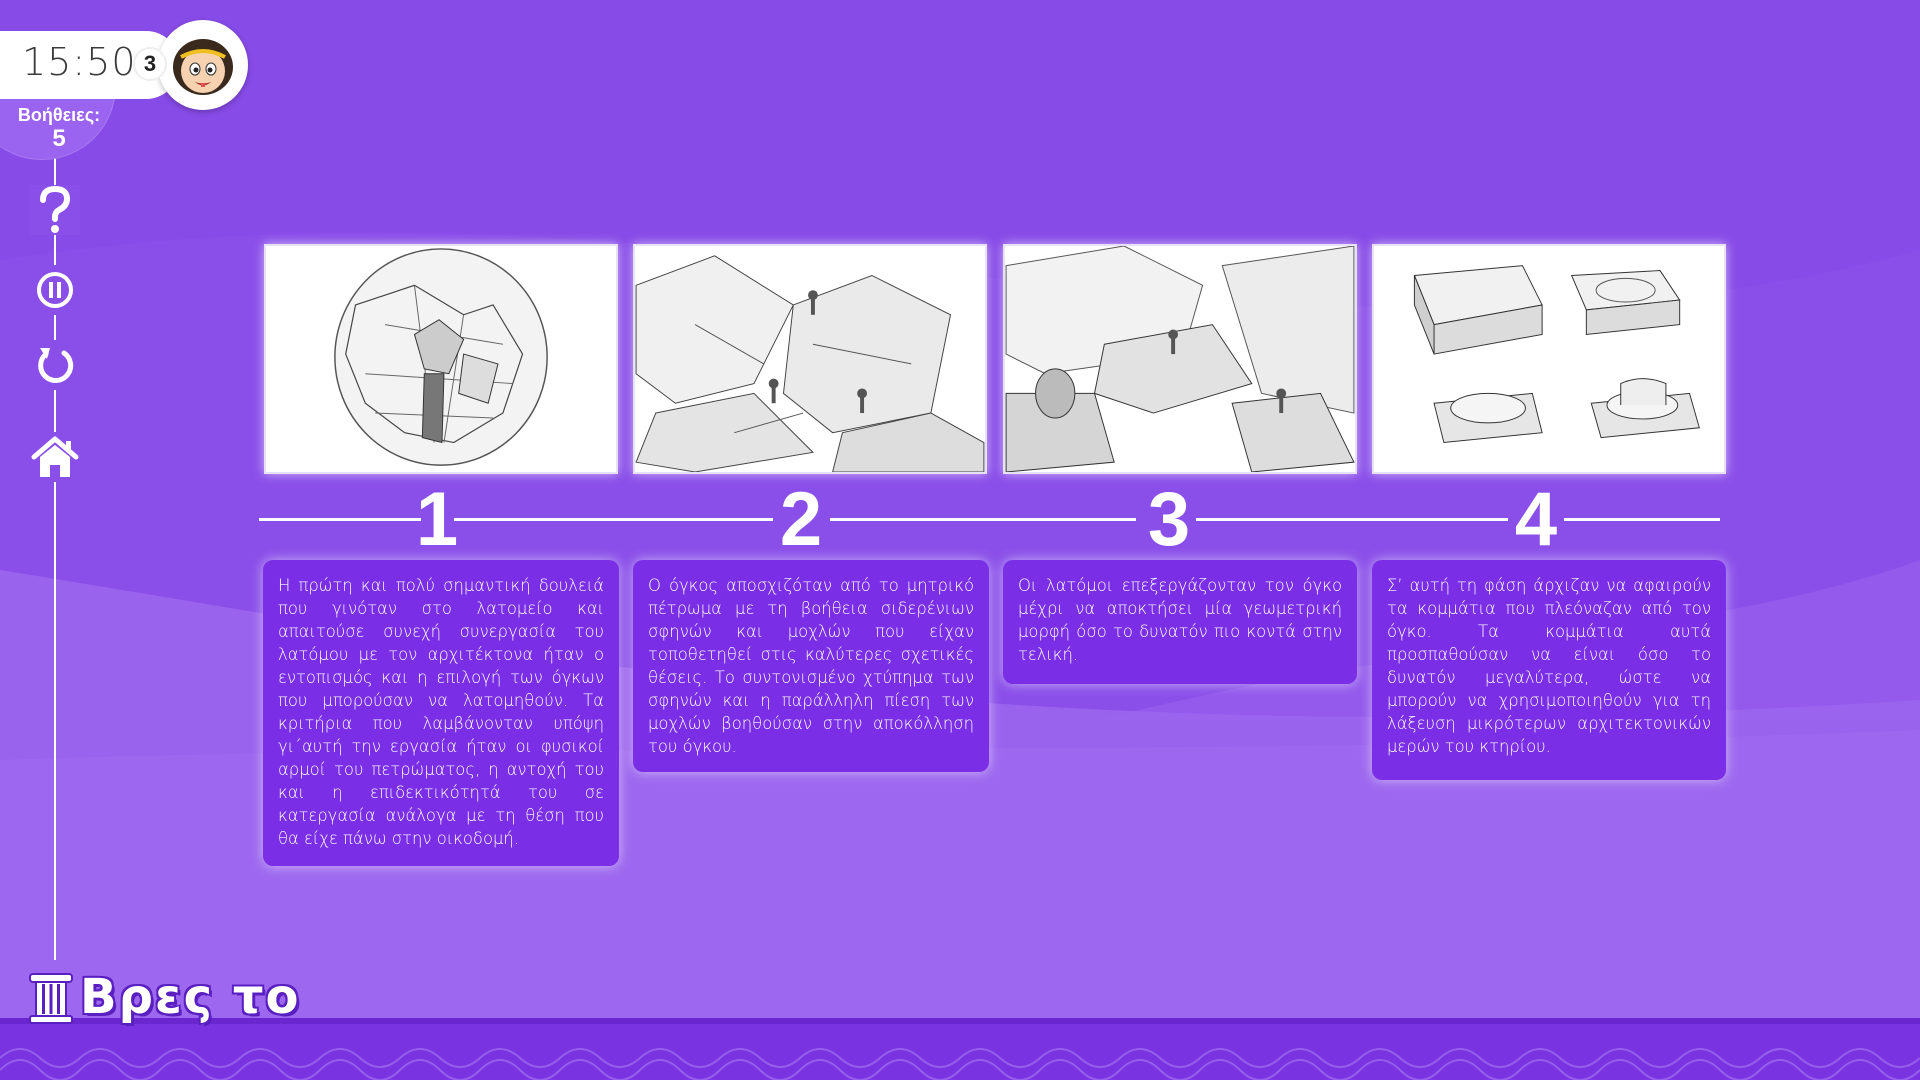  What do you see at coordinates (1549, 359) in the screenshot?
I see `step-4-image` at bounding box center [1549, 359].